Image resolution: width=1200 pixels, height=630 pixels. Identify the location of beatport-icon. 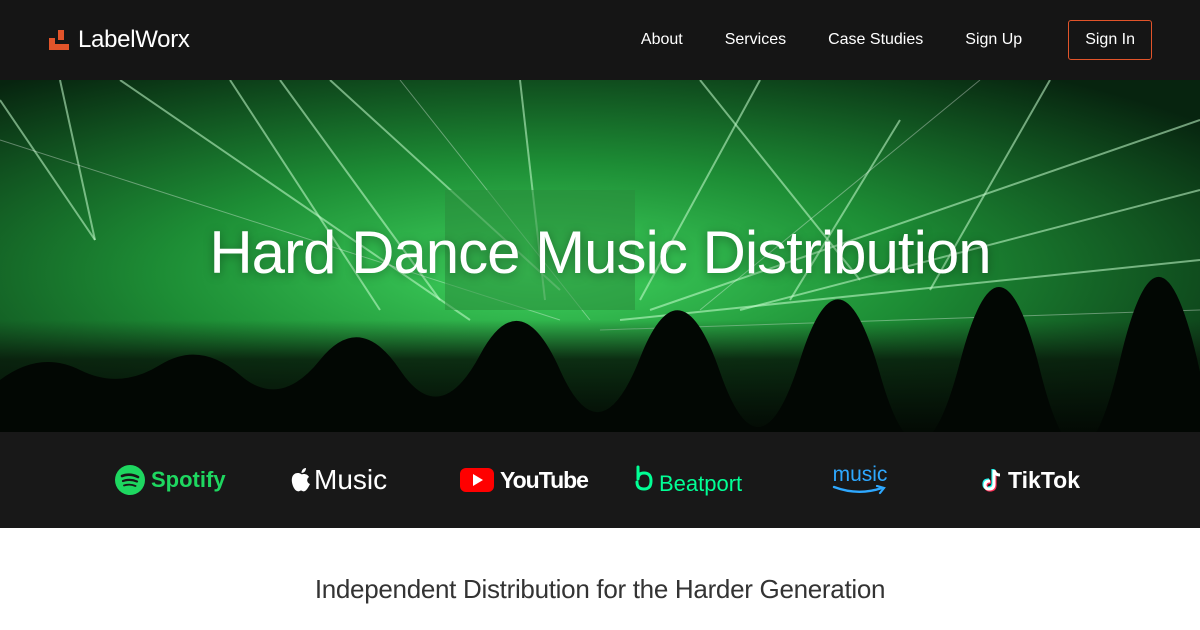
(644, 478).